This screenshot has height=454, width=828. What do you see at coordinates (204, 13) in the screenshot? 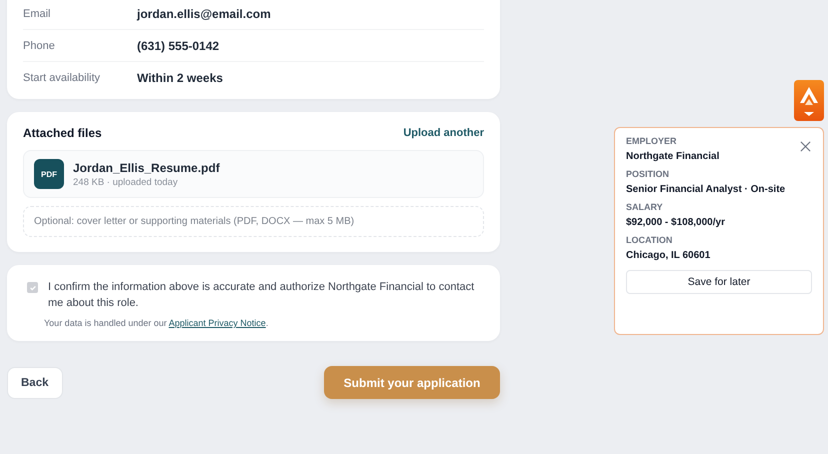
I see `field-value: jordan.ellis@email.com` at bounding box center [204, 13].